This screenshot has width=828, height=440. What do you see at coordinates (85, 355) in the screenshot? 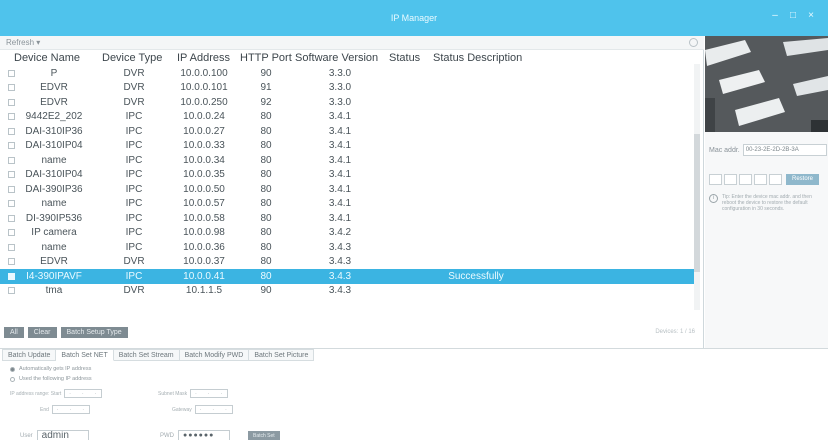
I see `tab-batch-set-net: Batch Set NET` at bounding box center [85, 355].